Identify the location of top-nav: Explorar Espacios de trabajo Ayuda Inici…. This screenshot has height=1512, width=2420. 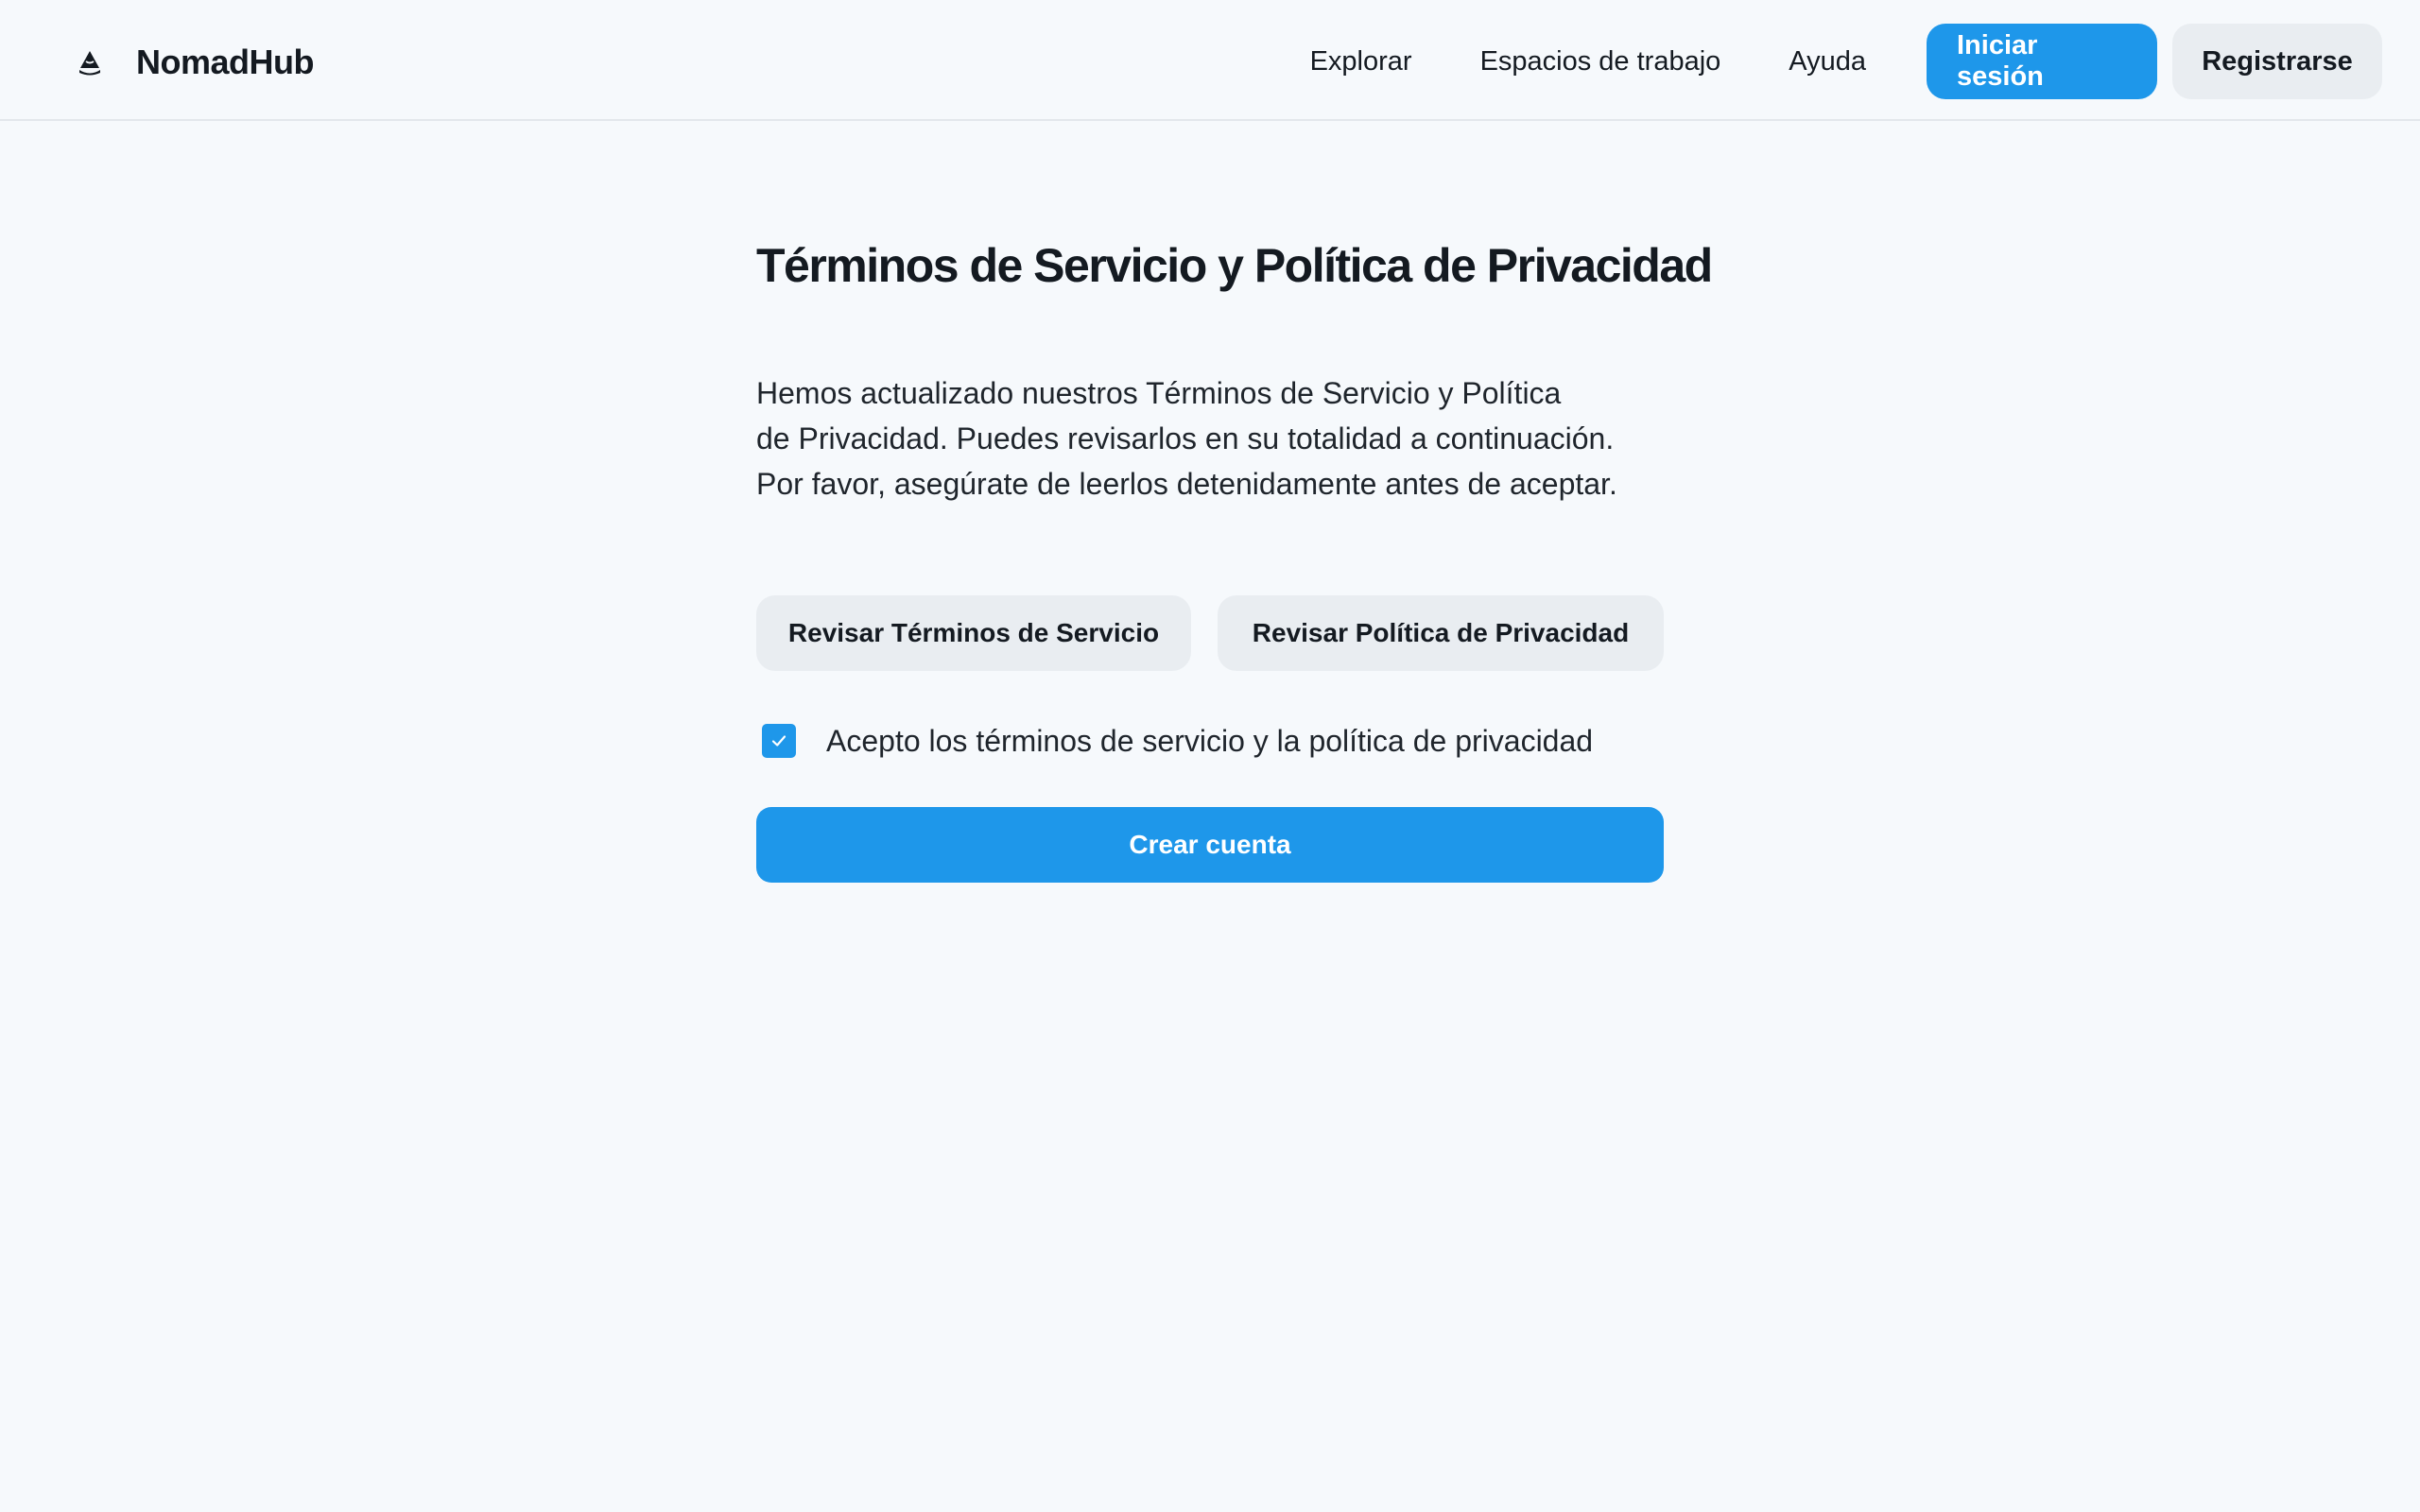
(1846, 61).